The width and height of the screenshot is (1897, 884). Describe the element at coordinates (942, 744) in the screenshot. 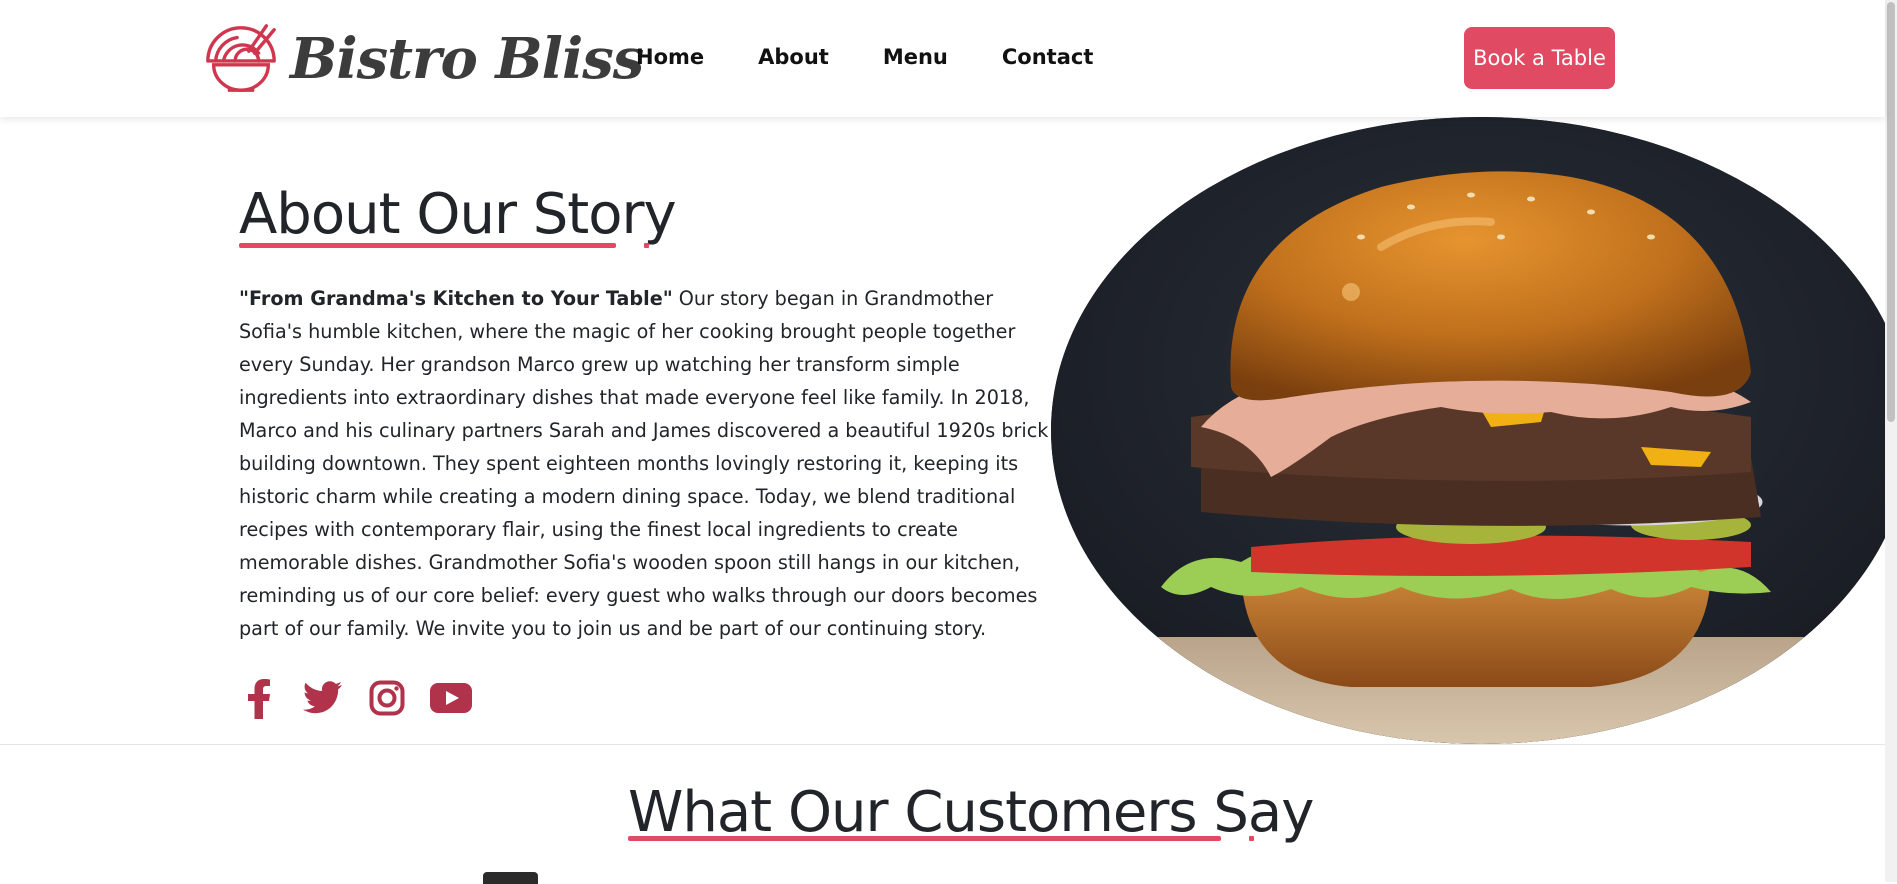

I see `section-divider` at that location.